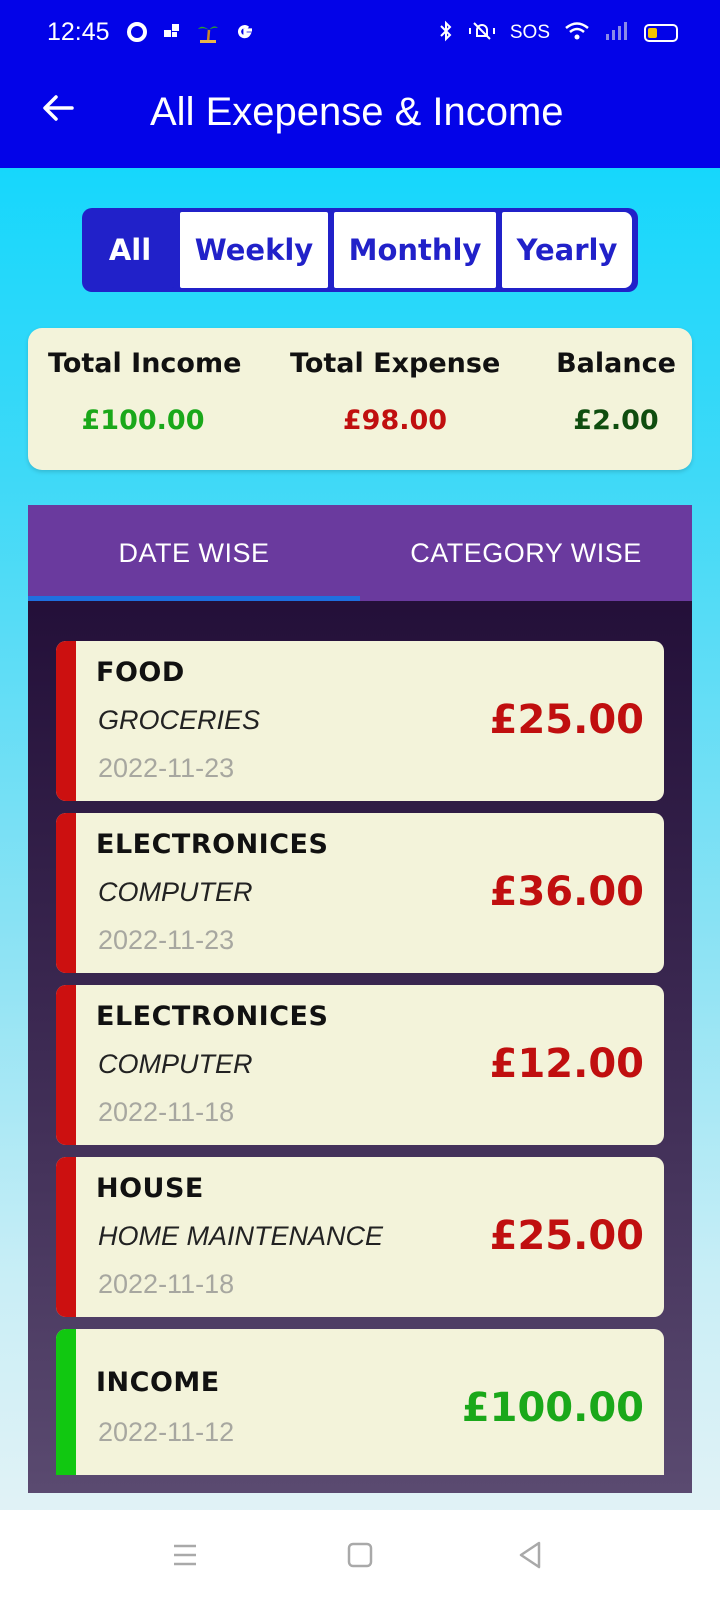  I want to click on app-header: 12:45 SOS All Exepense & Income, so click(360, 84).